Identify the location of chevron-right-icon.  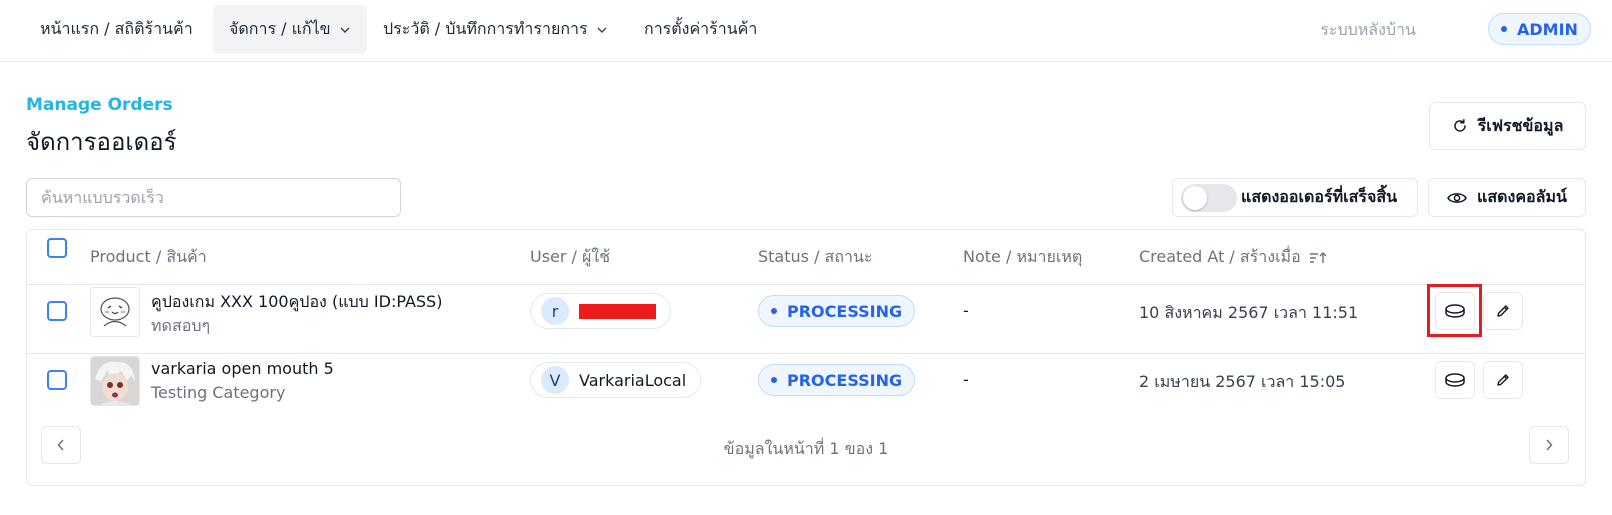
(1549, 445).